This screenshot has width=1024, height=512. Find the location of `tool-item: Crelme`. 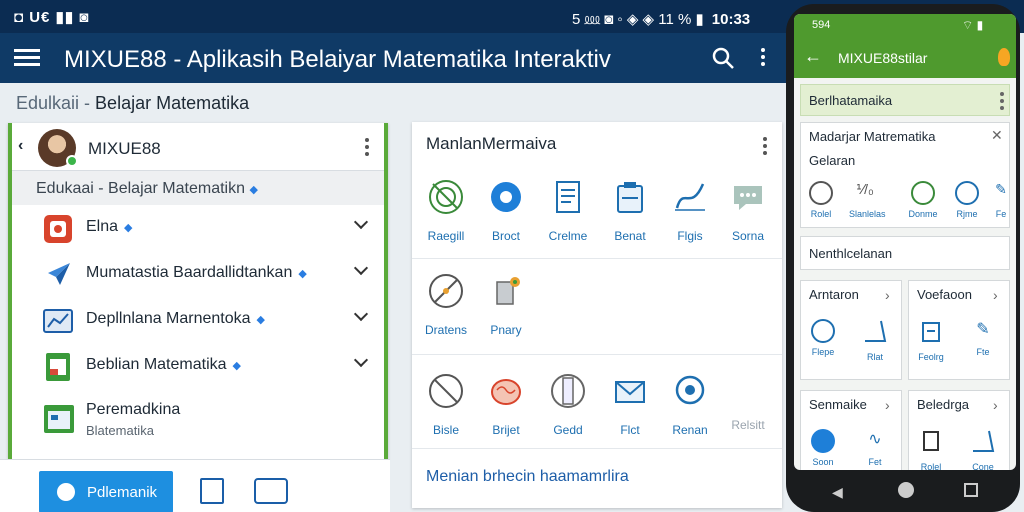

tool-item: Crelme is located at coordinates (568, 210).